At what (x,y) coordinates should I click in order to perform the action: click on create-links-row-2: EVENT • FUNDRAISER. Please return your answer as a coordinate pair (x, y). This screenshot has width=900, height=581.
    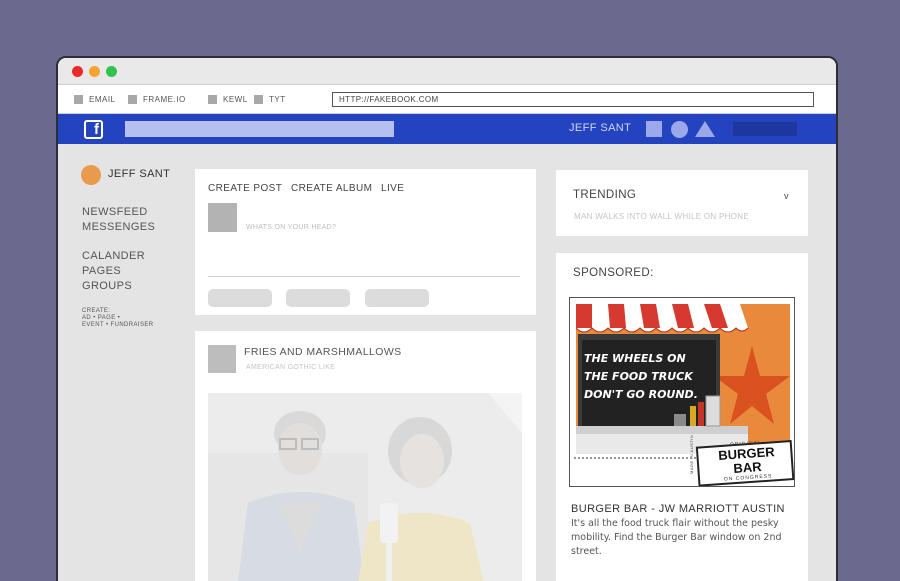
    Looking at the image, I should click on (118, 325).